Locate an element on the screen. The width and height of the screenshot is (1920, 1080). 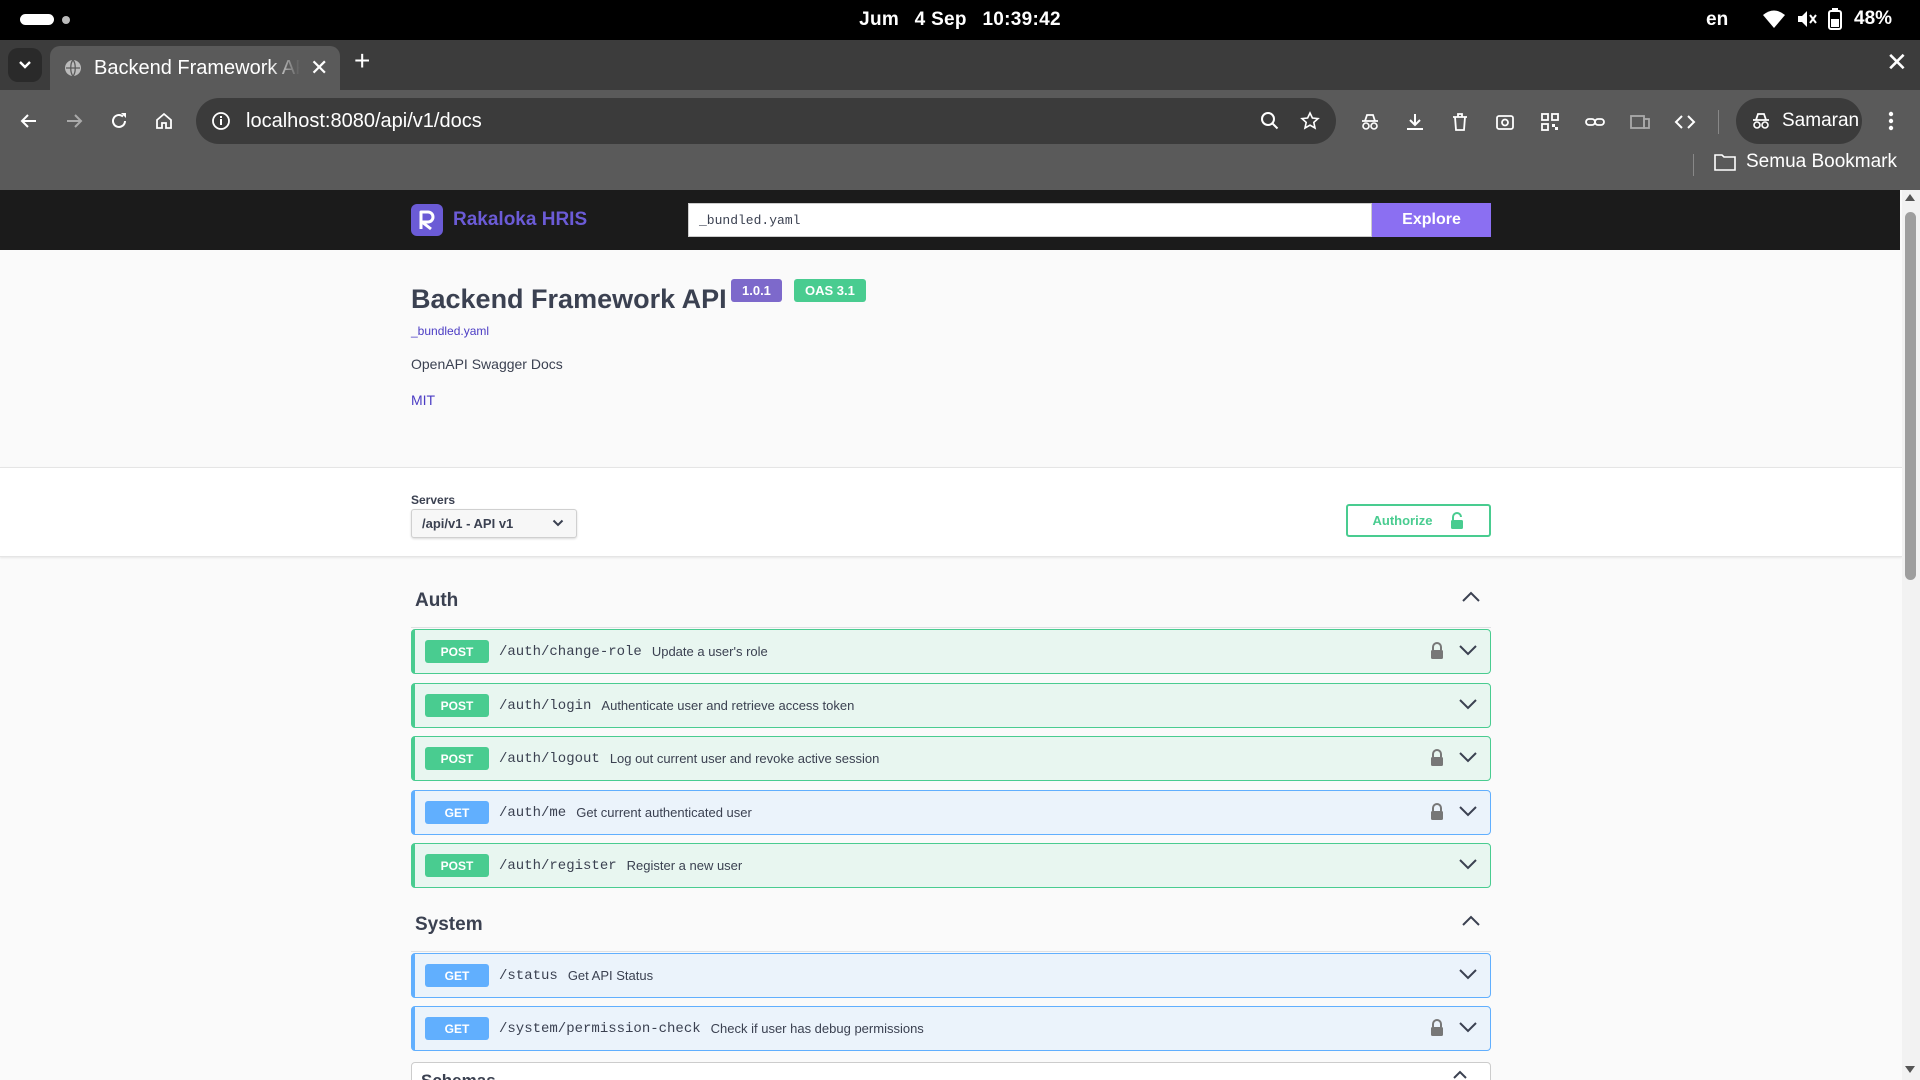
tab-search-button is located at coordinates (25, 65).